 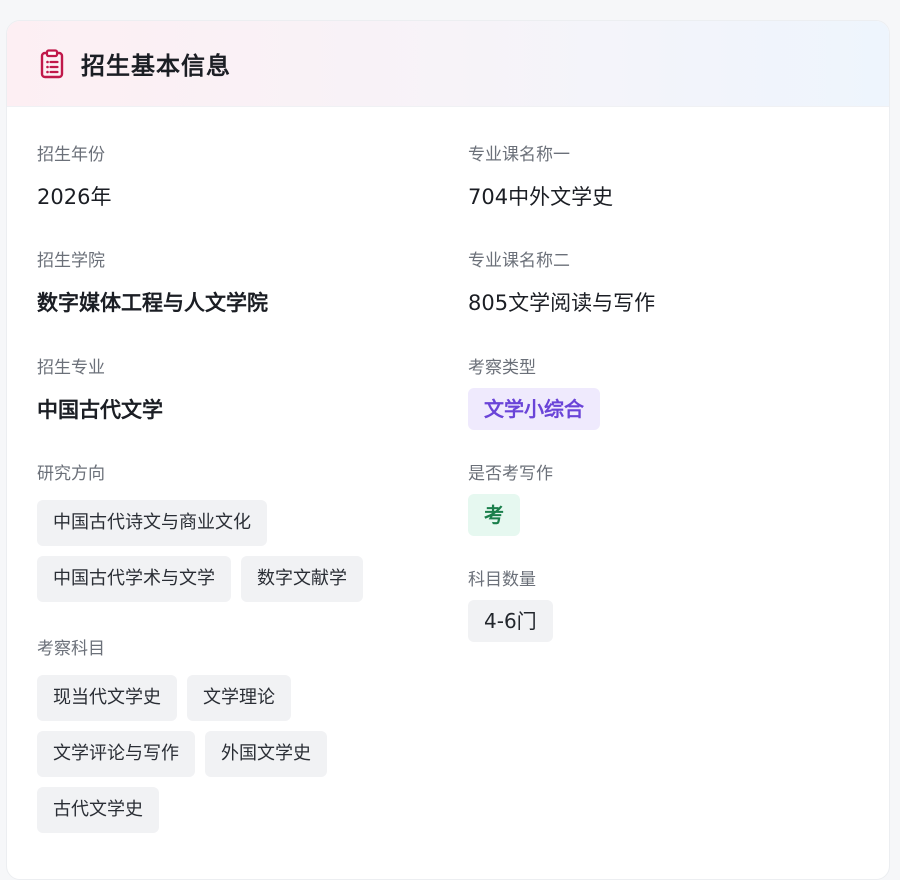 What do you see at coordinates (540, 177) in the screenshot?
I see `field-course-one: 专业课名称一 704中外文学史` at bounding box center [540, 177].